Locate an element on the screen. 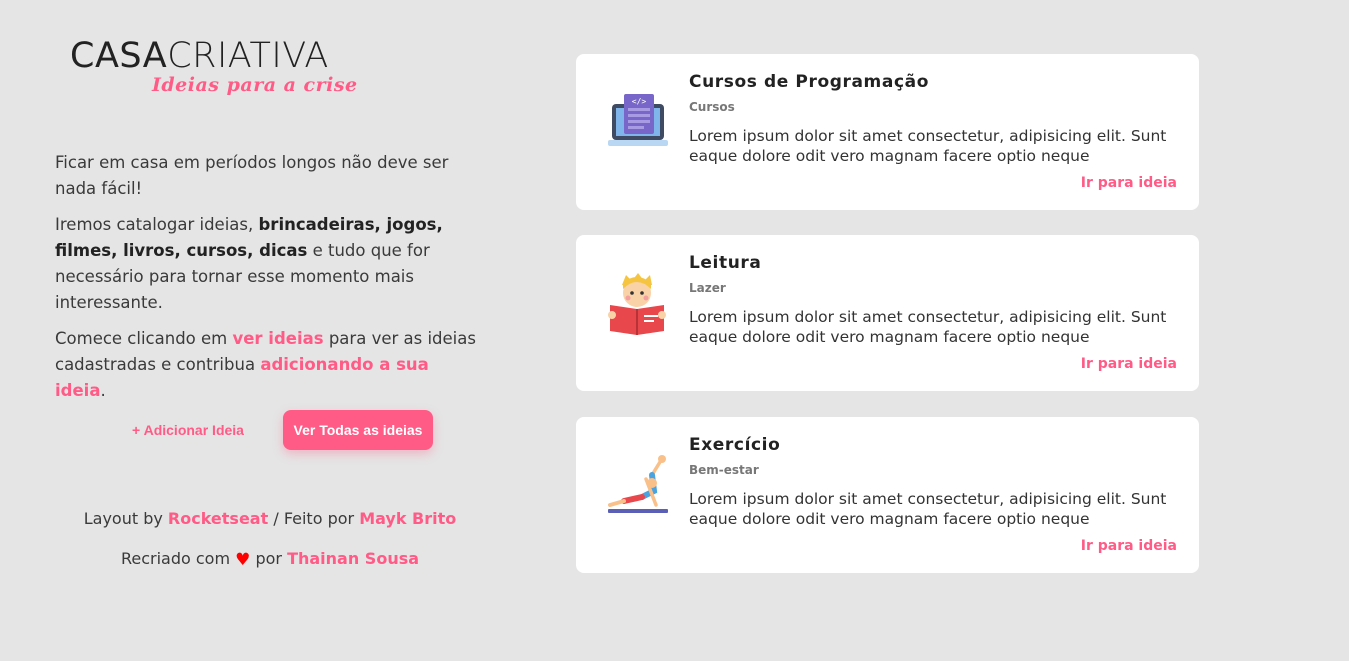 The image size is (1349, 661). logo-wordmark: CASACRIATIVA is located at coordinates (199, 56).